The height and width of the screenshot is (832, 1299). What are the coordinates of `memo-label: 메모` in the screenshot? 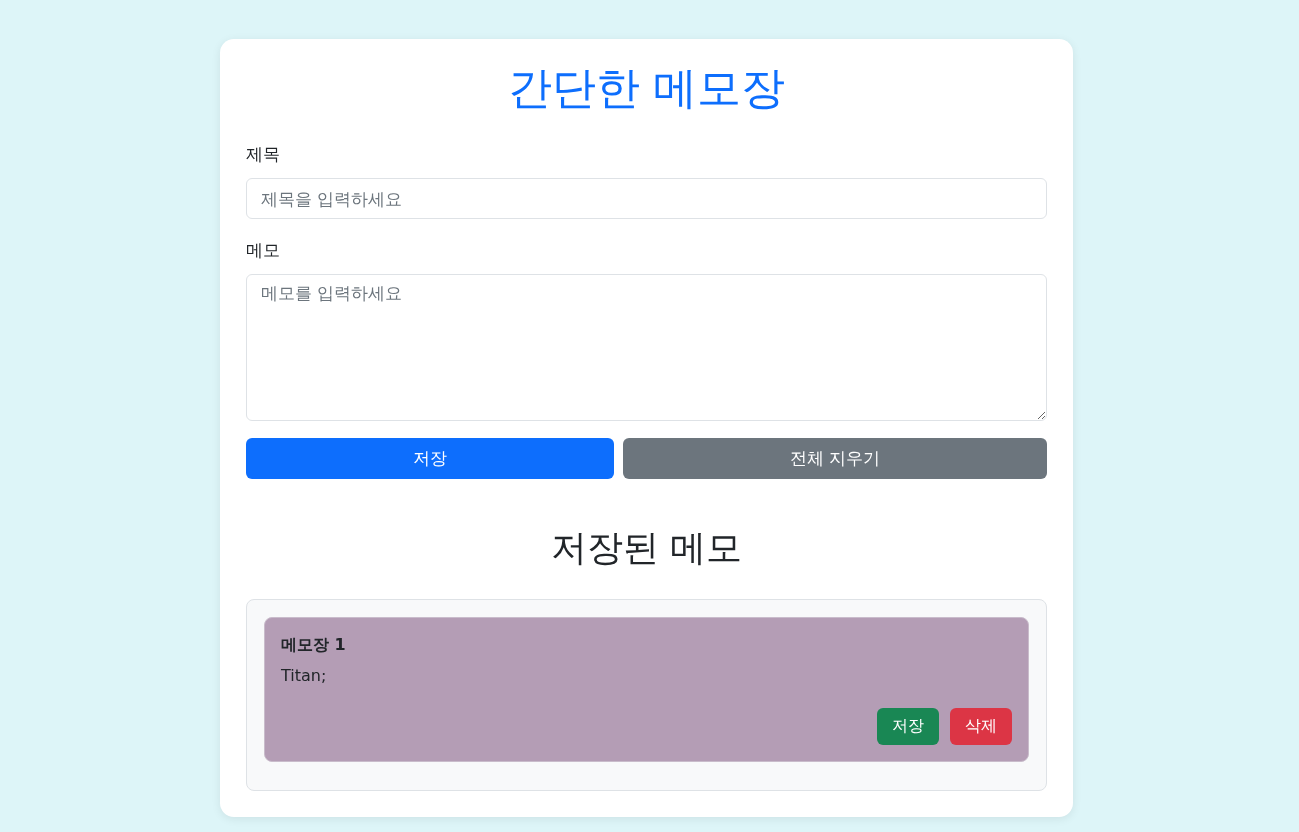 It's located at (263, 250).